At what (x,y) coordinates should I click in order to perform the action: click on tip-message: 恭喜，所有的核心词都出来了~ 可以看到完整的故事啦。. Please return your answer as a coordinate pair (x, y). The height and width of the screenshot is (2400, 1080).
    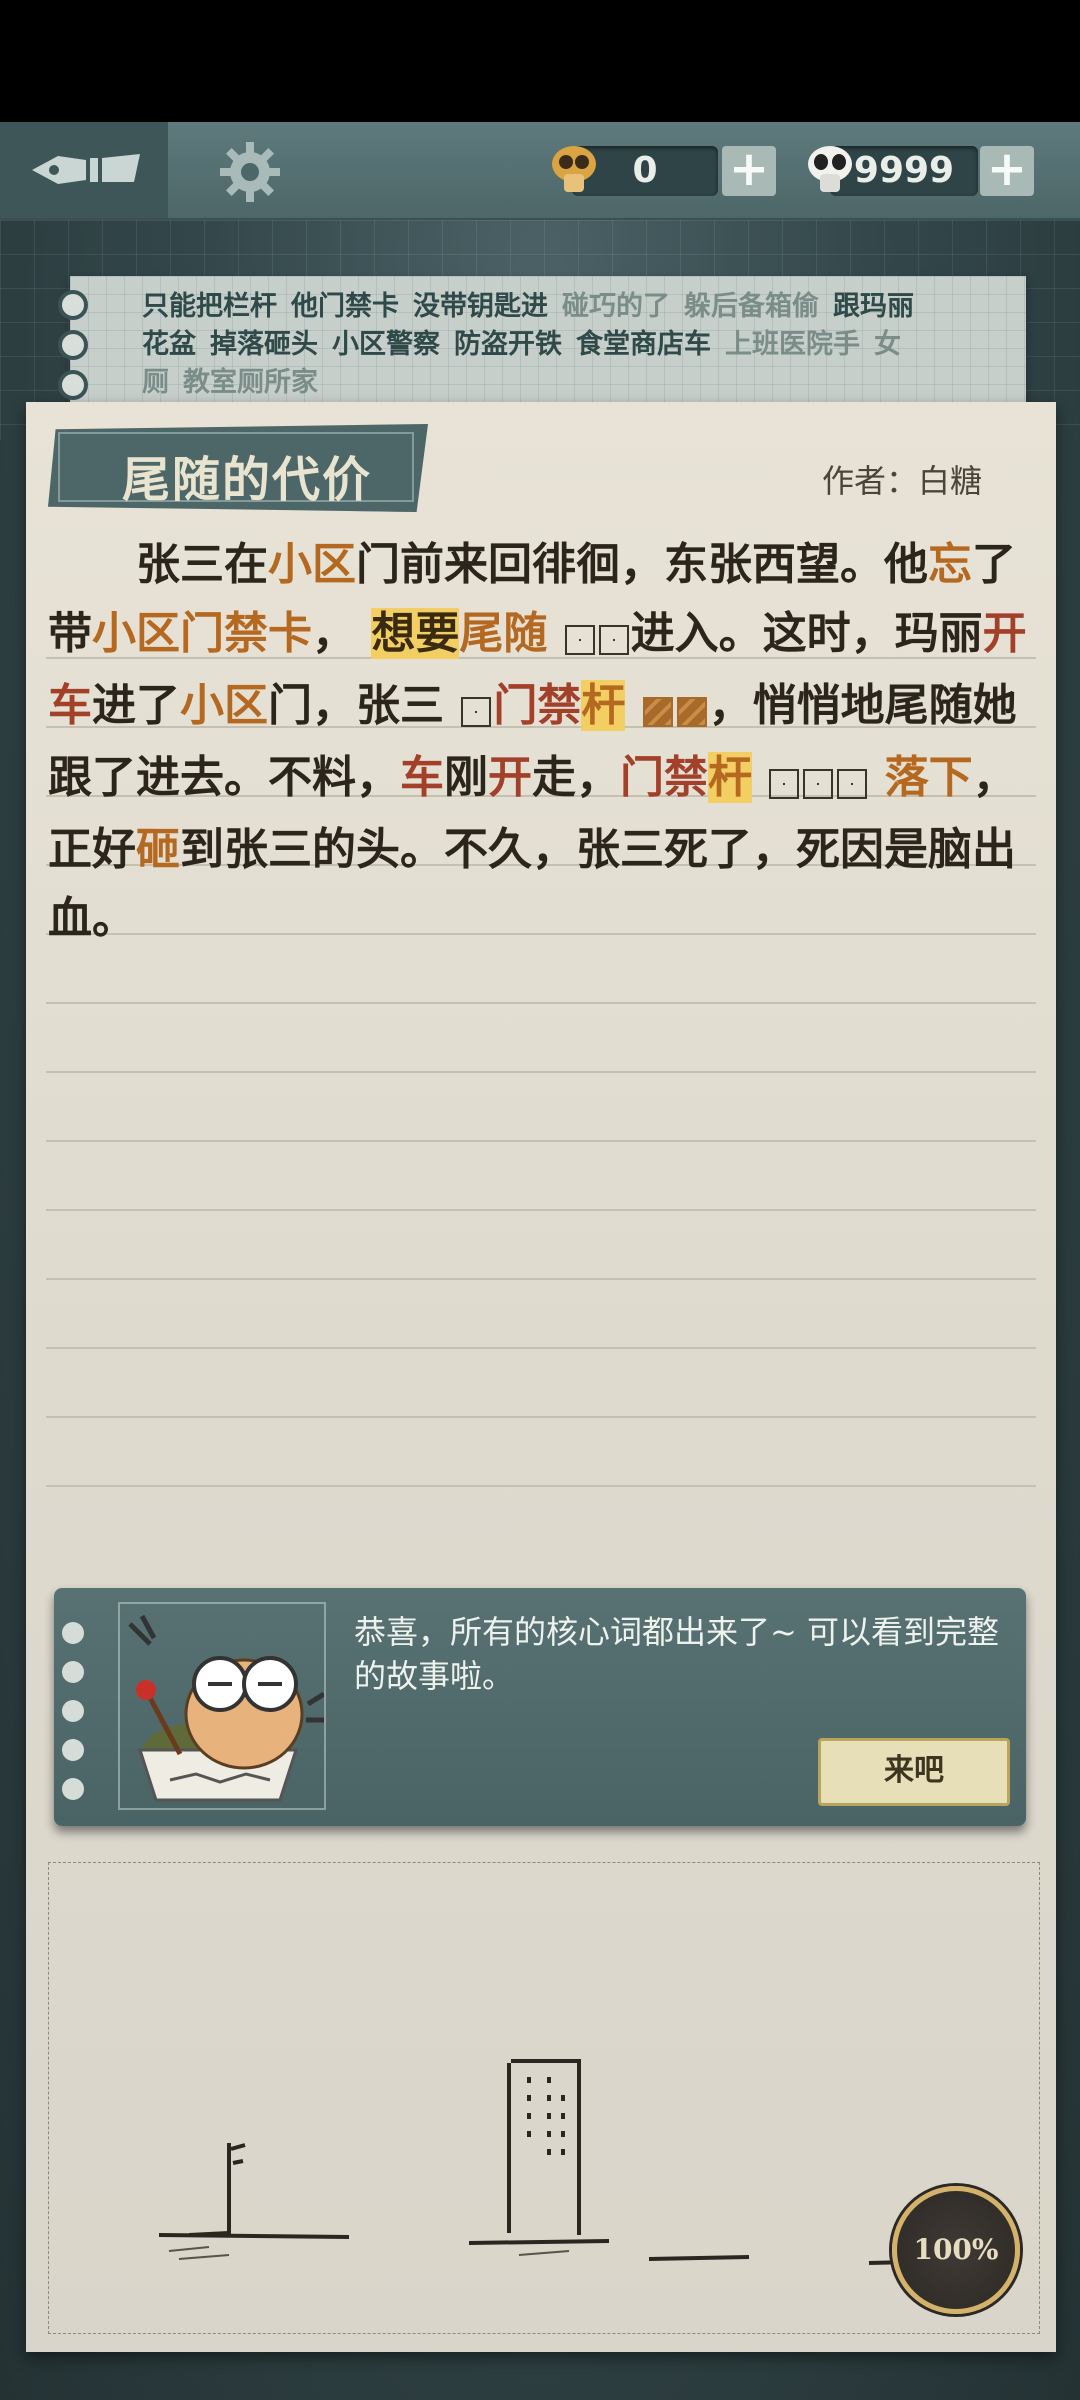
    Looking at the image, I should click on (676, 1654).